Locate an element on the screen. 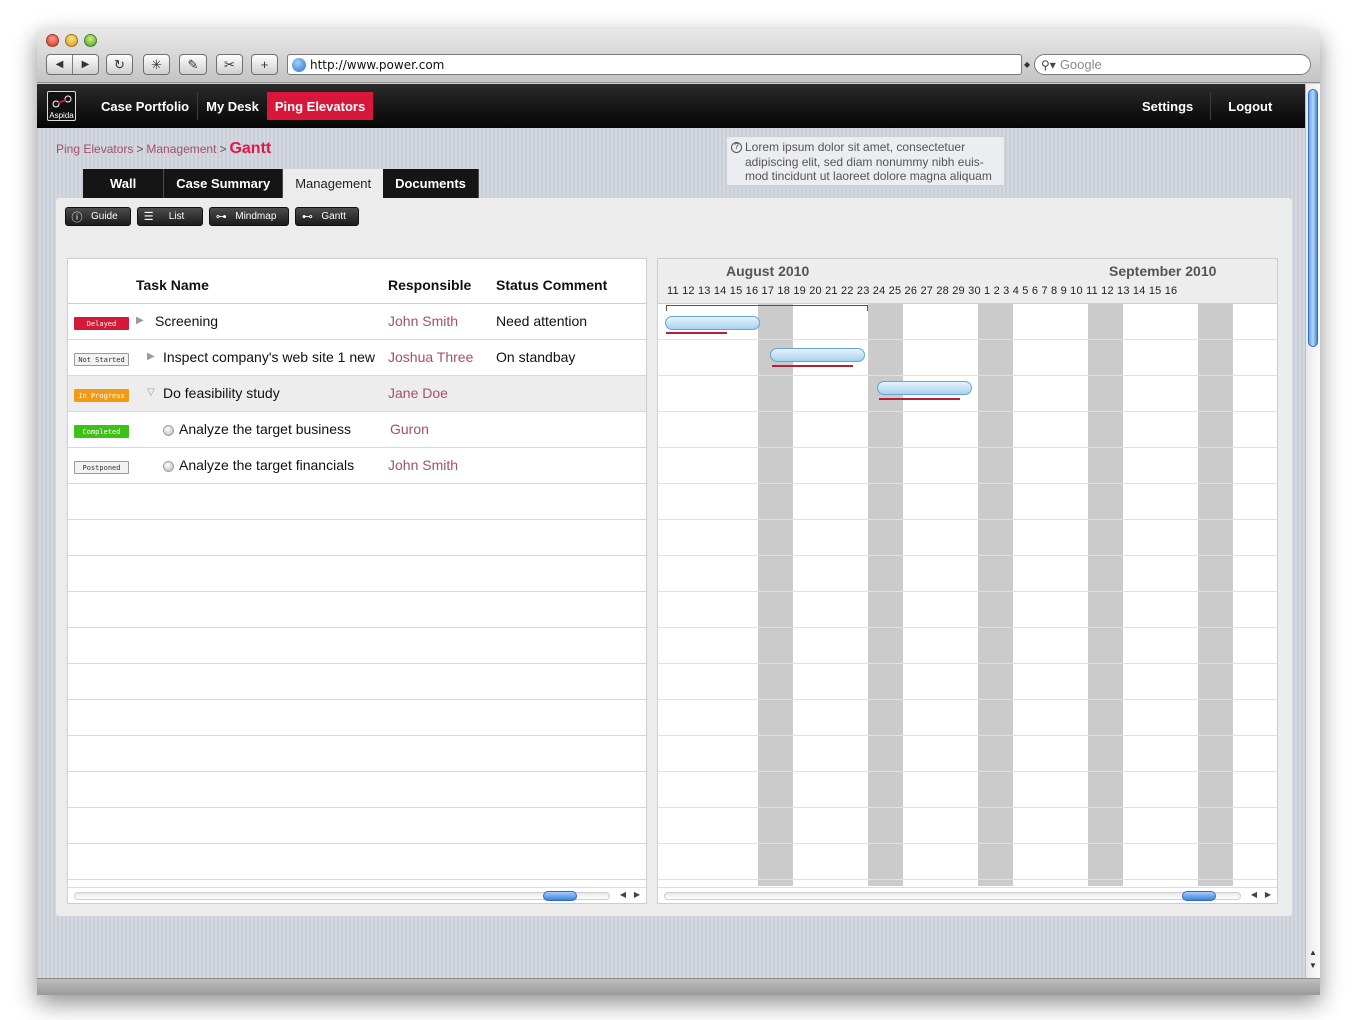 The height and width of the screenshot is (1020, 1359). tab-wall: Wall is located at coordinates (124, 183).